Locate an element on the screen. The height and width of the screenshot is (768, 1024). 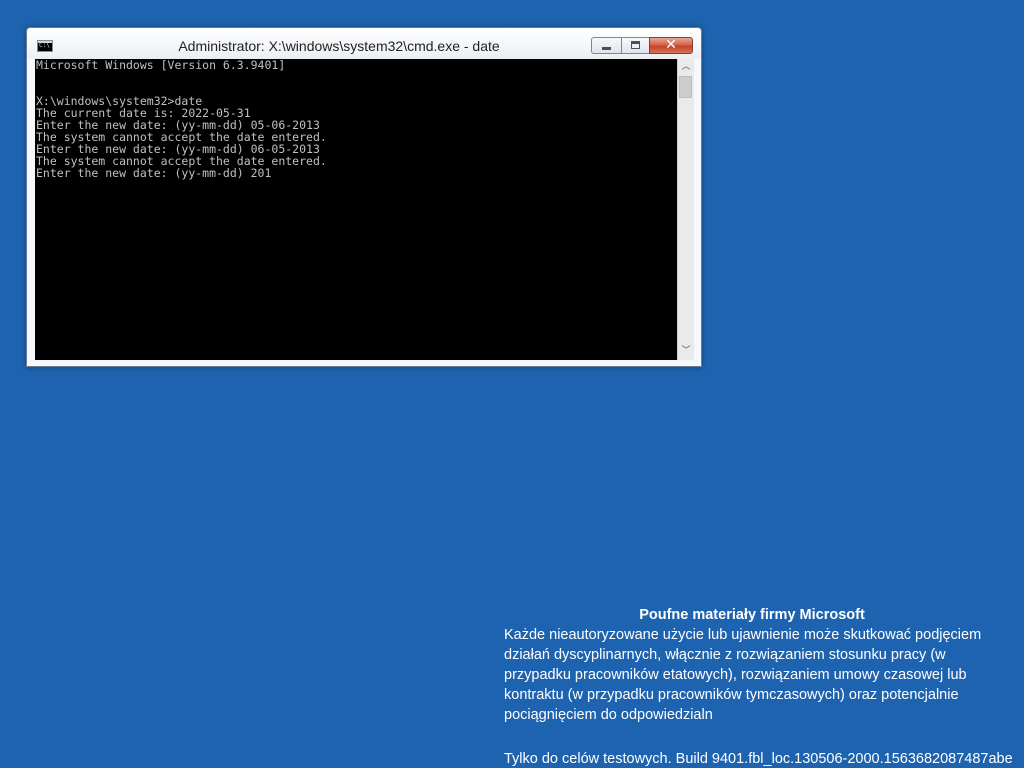
minimize-button is located at coordinates (606, 45).